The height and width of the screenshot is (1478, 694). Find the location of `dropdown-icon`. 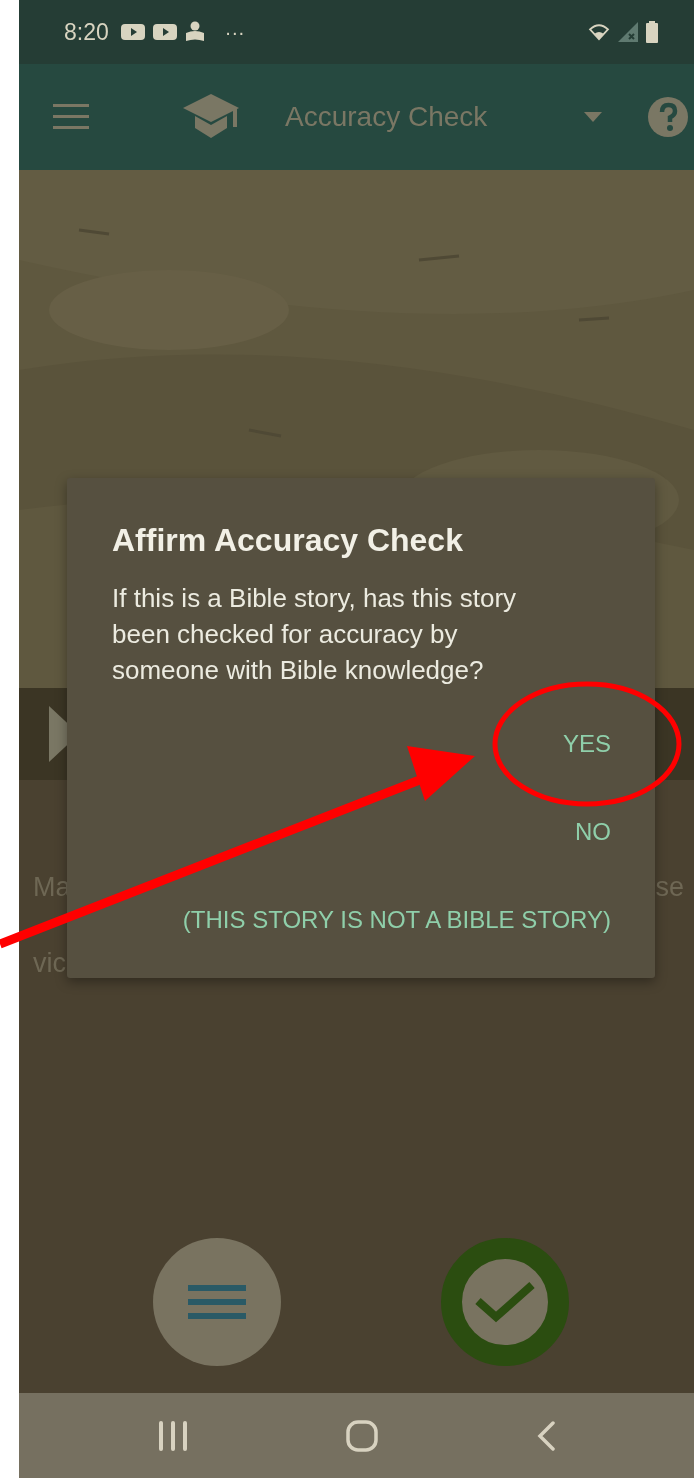

dropdown-icon is located at coordinates (593, 117).